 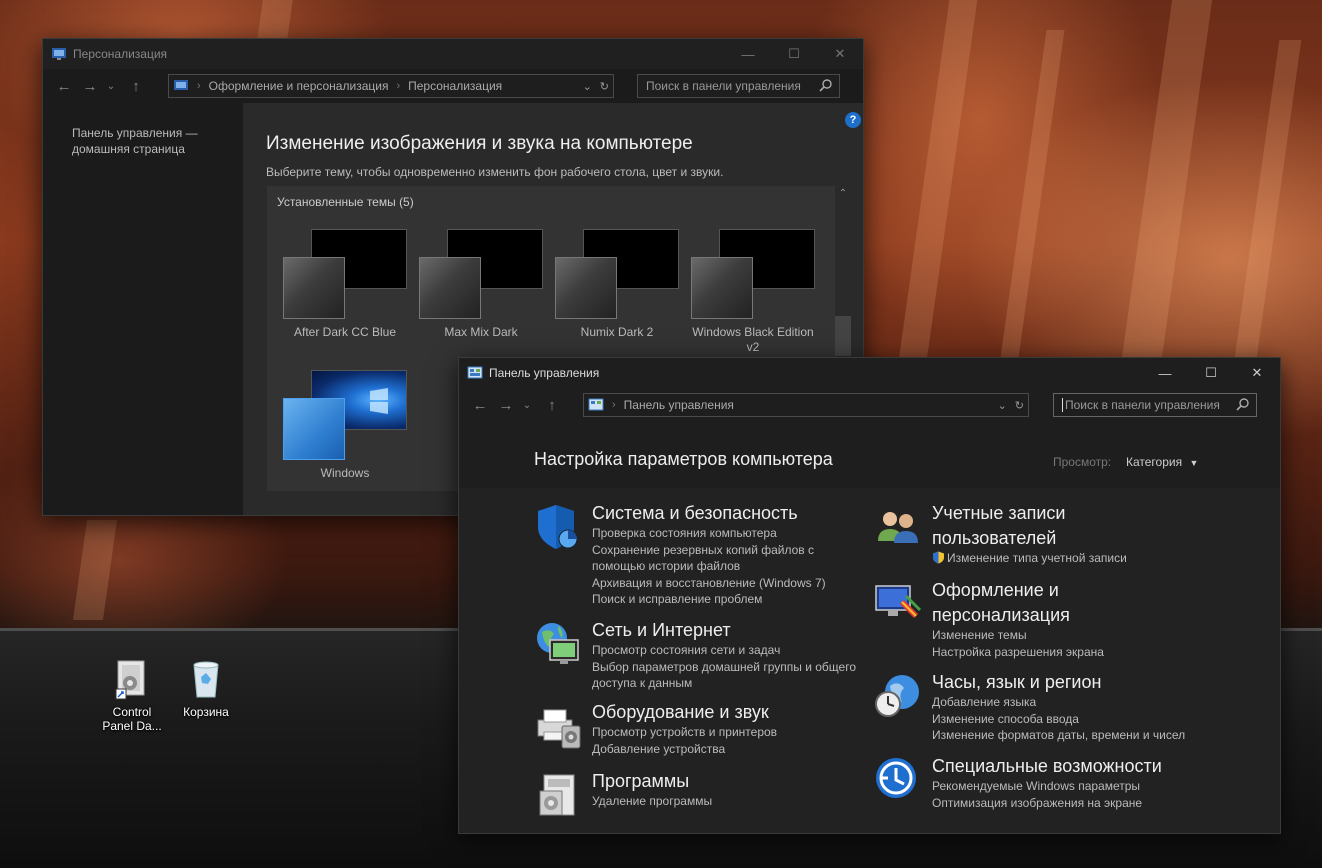 What do you see at coordinates (661, 630) in the screenshot?
I see `category-title: Сеть и Интернет` at bounding box center [661, 630].